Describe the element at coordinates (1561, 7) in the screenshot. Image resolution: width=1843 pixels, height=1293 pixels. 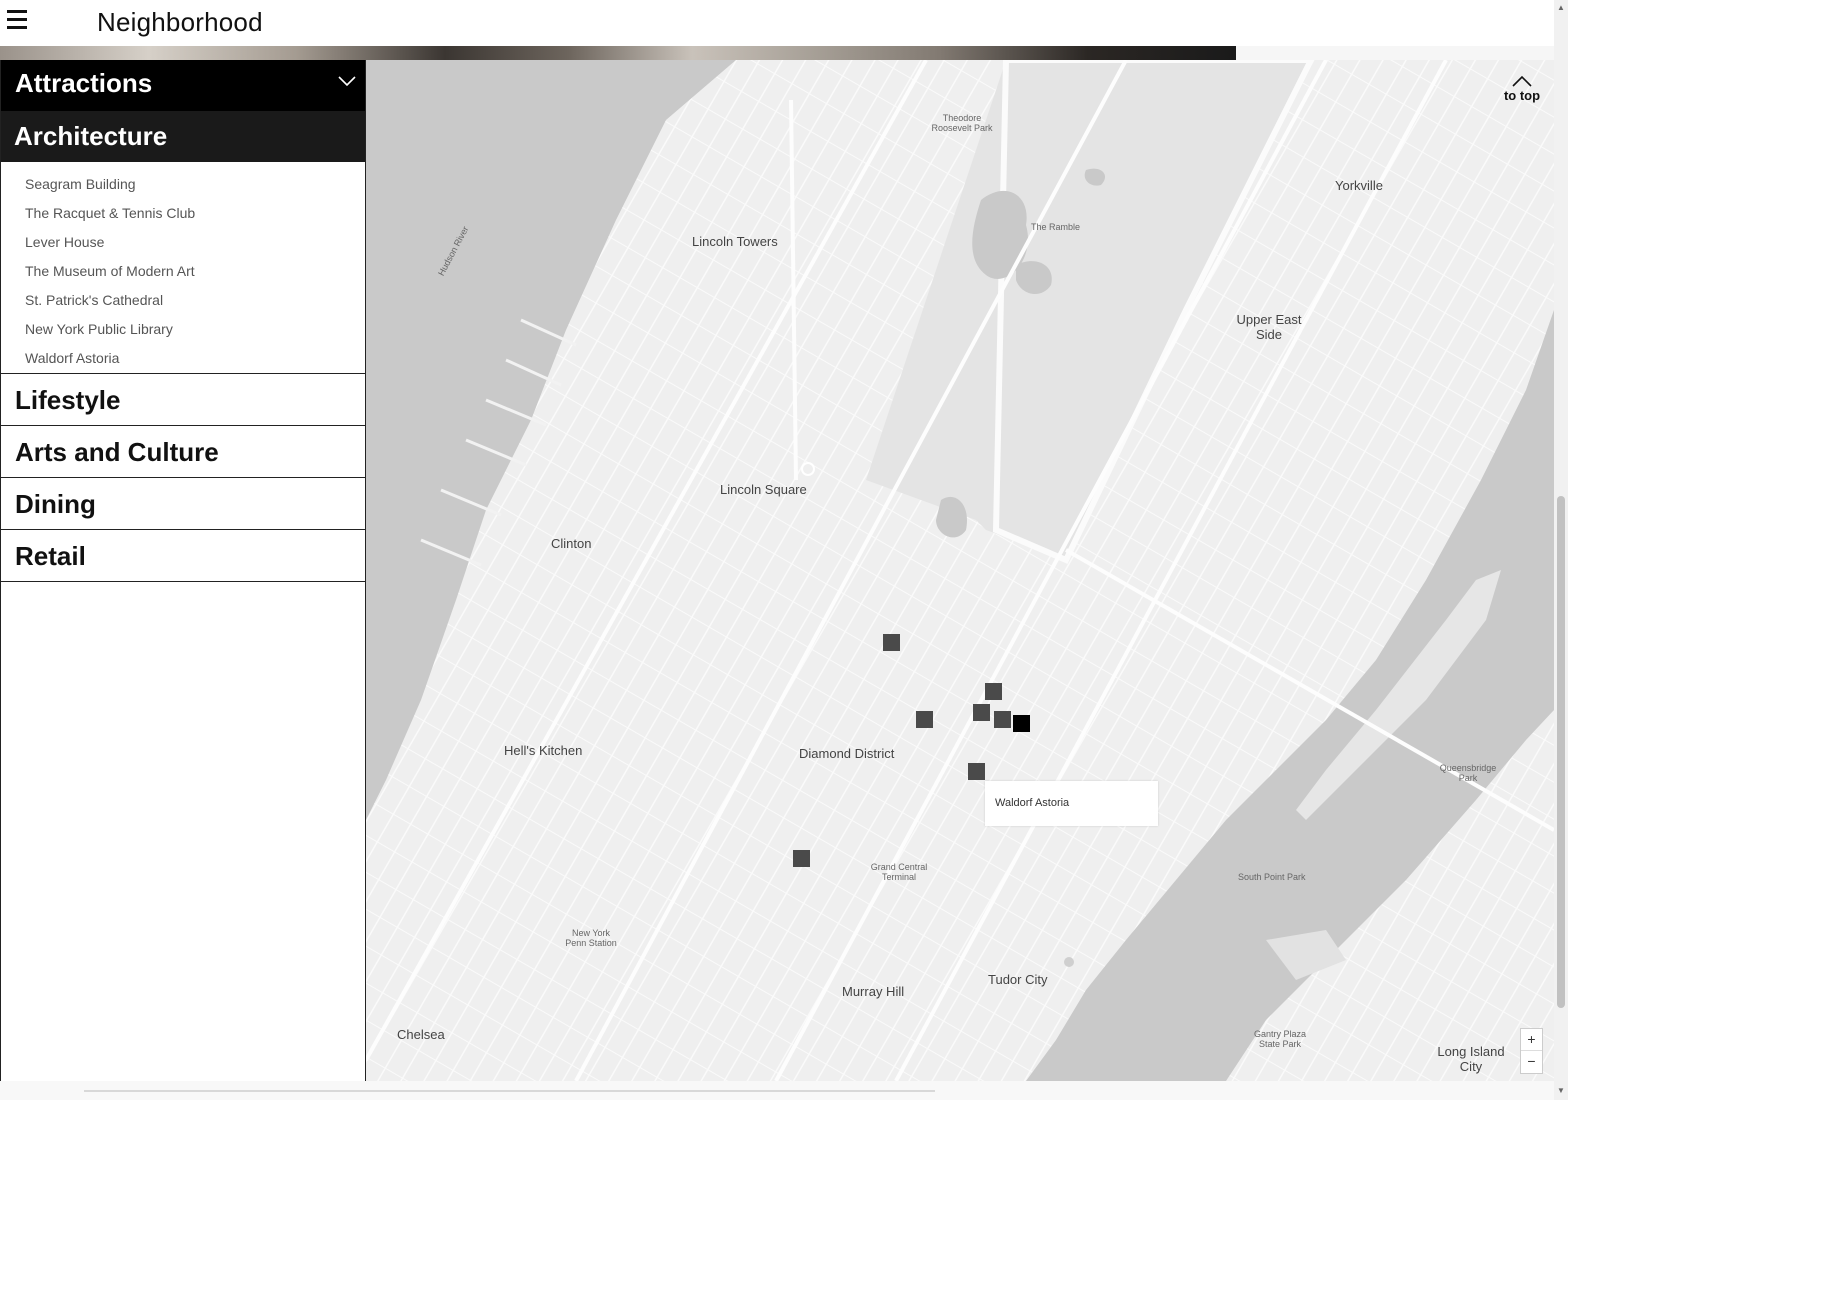
I see `scroll-up-arrow-icon: ▲` at that location.